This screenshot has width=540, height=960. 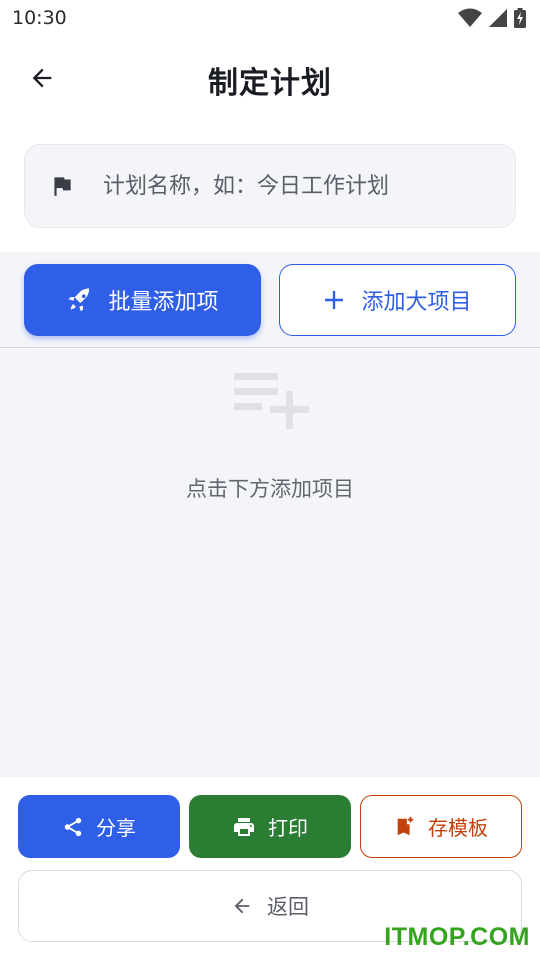 I want to click on printer-icon, so click(x=244, y=826).